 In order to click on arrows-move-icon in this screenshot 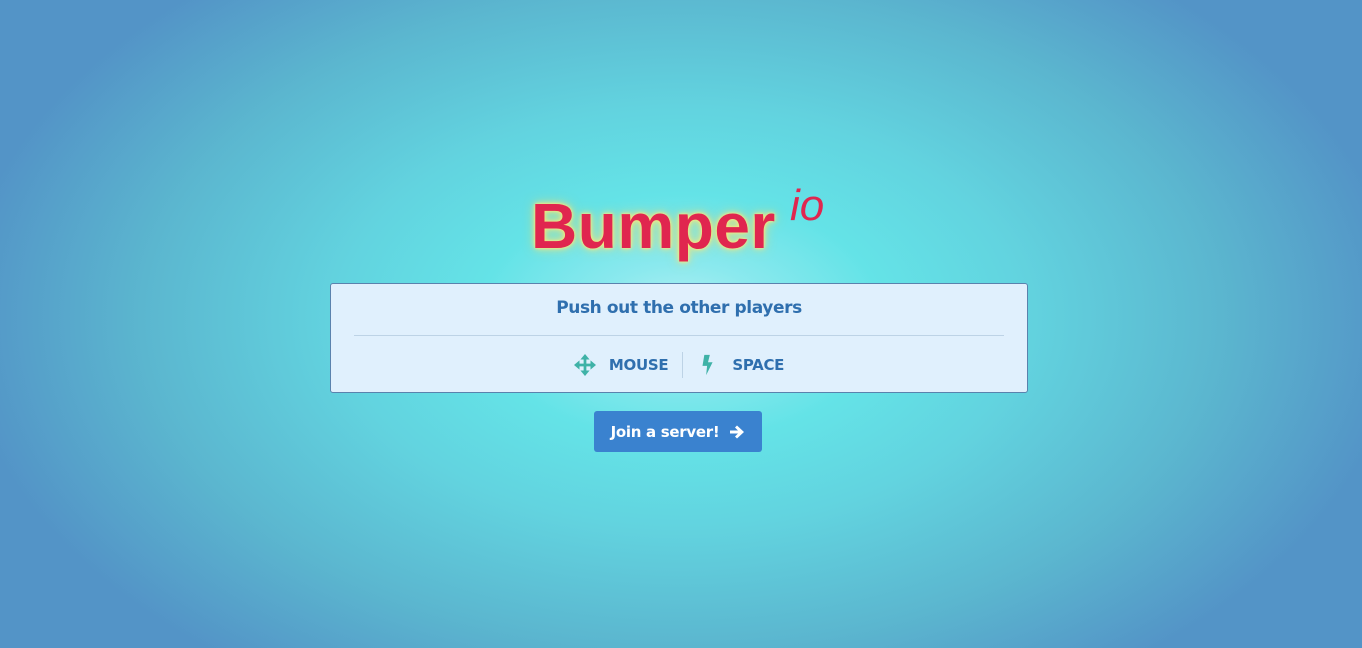, I will do `click(584, 365)`.